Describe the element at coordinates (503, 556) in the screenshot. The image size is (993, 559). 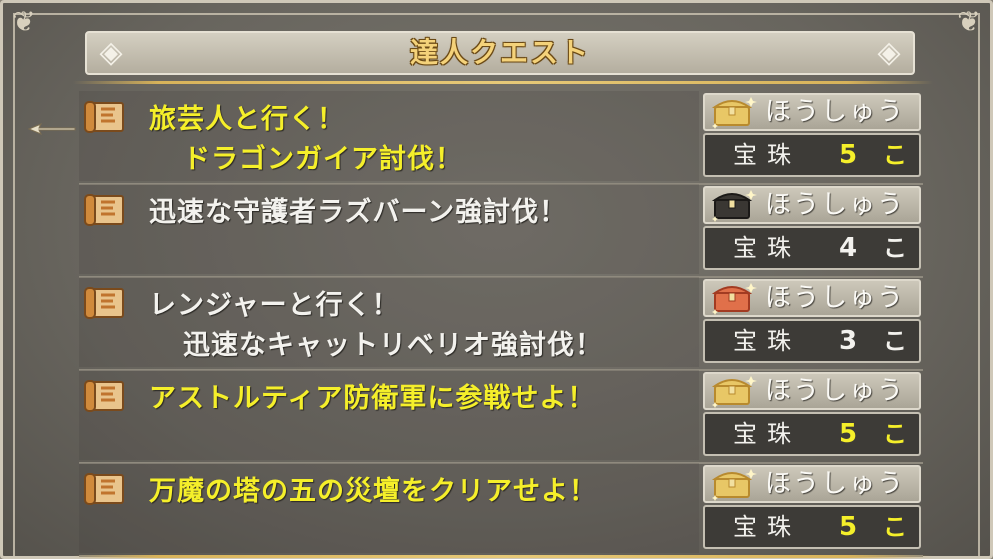
I see `bottom-divider` at that location.